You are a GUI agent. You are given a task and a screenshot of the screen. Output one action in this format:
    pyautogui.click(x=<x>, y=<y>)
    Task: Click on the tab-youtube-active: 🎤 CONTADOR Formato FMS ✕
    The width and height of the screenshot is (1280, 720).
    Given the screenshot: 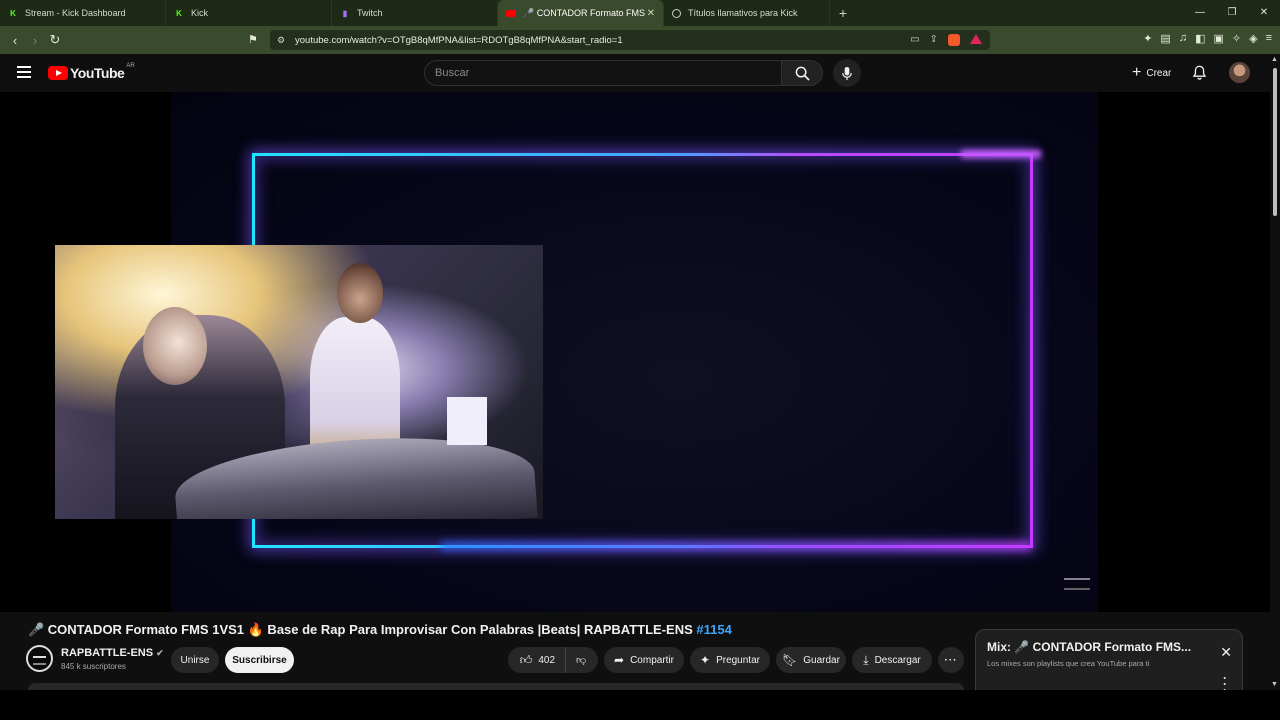 What is the action you would take?
    pyautogui.click(x=581, y=13)
    